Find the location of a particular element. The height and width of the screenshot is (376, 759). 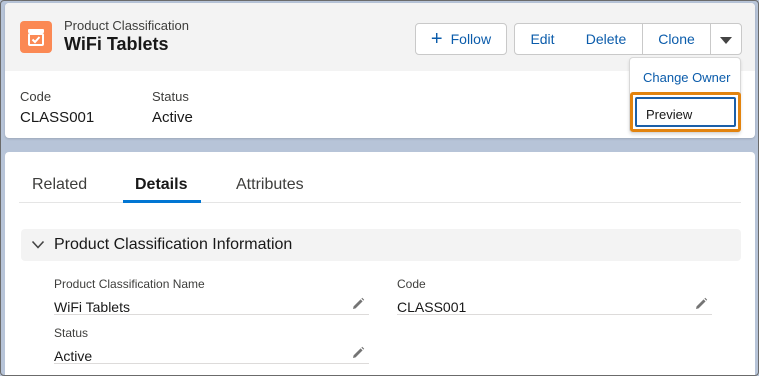

record-title: WiFi Tablets is located at coordinates (116, 44).